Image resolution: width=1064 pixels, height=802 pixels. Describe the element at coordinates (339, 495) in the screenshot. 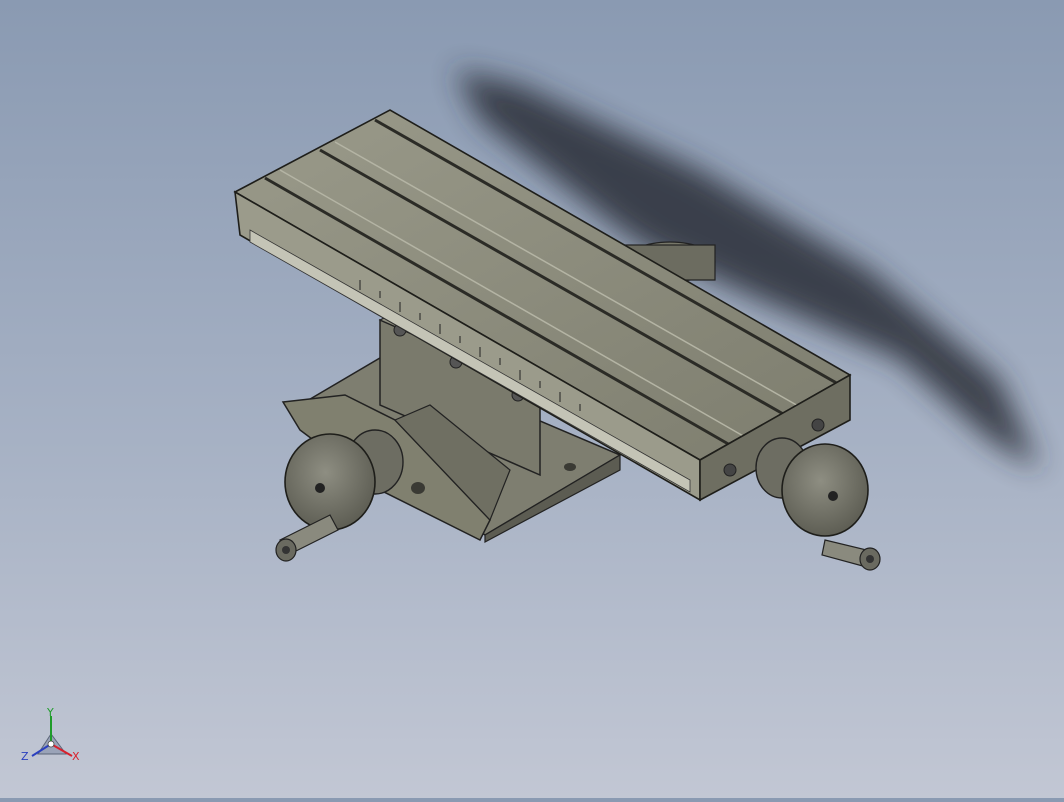

I see `front-handwheel` at that location.